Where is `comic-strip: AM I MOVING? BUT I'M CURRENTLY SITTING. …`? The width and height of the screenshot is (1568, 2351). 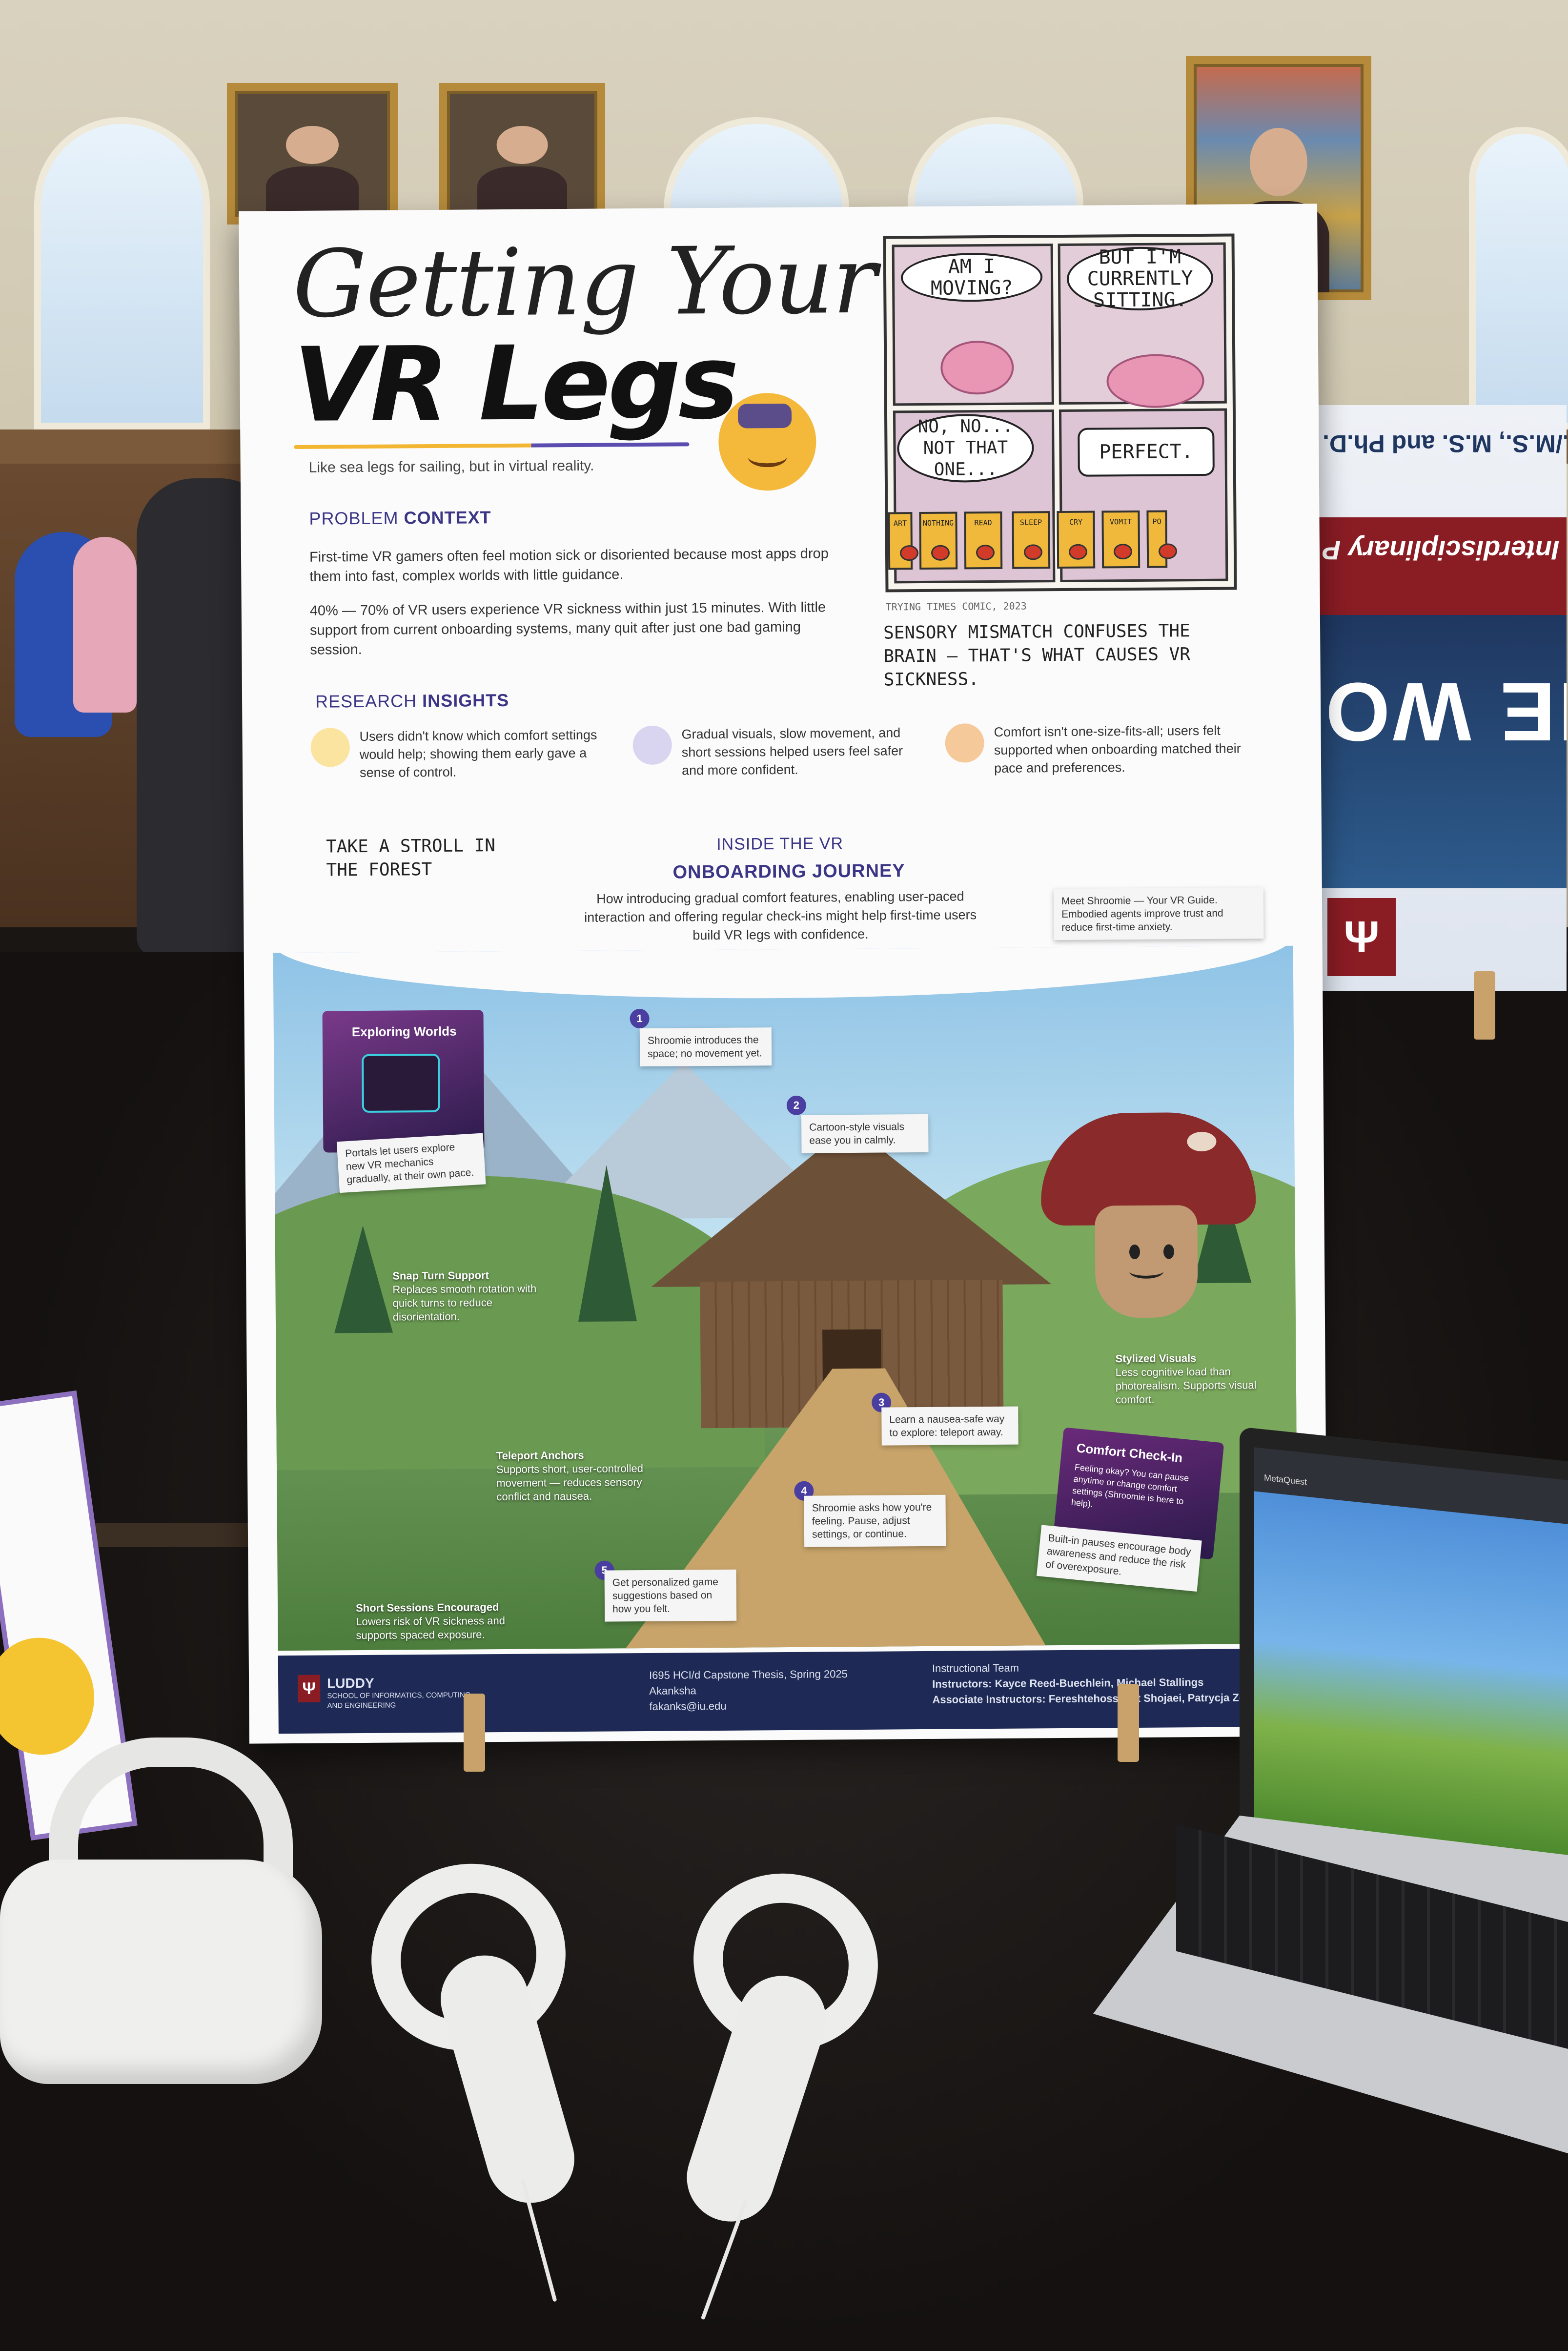
comic-strip: AM I MOVING? BUT I'M CURRENTLY SITTING. … is located at coordinates (1060, 413).